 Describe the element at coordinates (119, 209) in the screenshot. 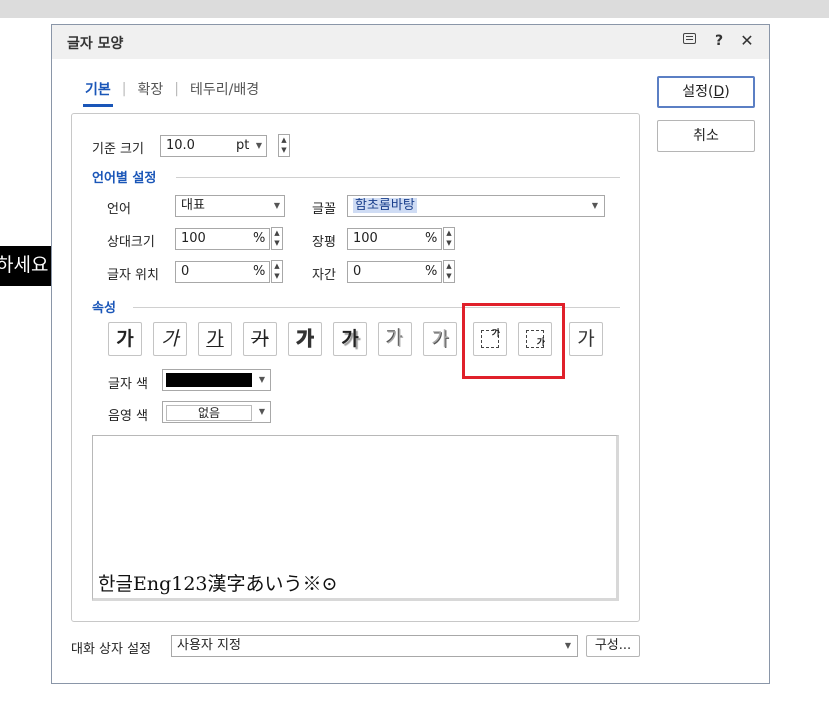

I see `language-label: 언어` at that location.